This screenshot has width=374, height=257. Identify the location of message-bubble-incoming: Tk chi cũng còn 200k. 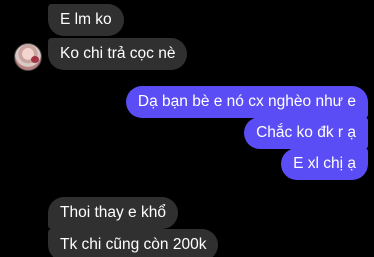
(133, 243).